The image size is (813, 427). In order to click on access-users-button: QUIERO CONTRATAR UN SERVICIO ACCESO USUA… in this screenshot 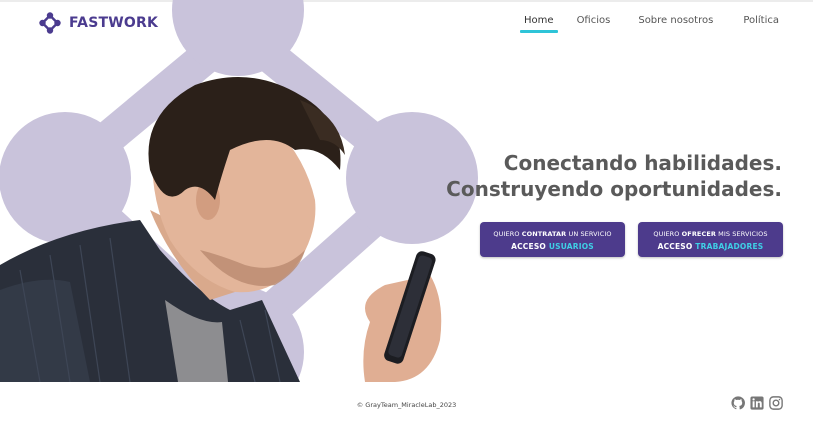, I will do `click(552, 239)`.